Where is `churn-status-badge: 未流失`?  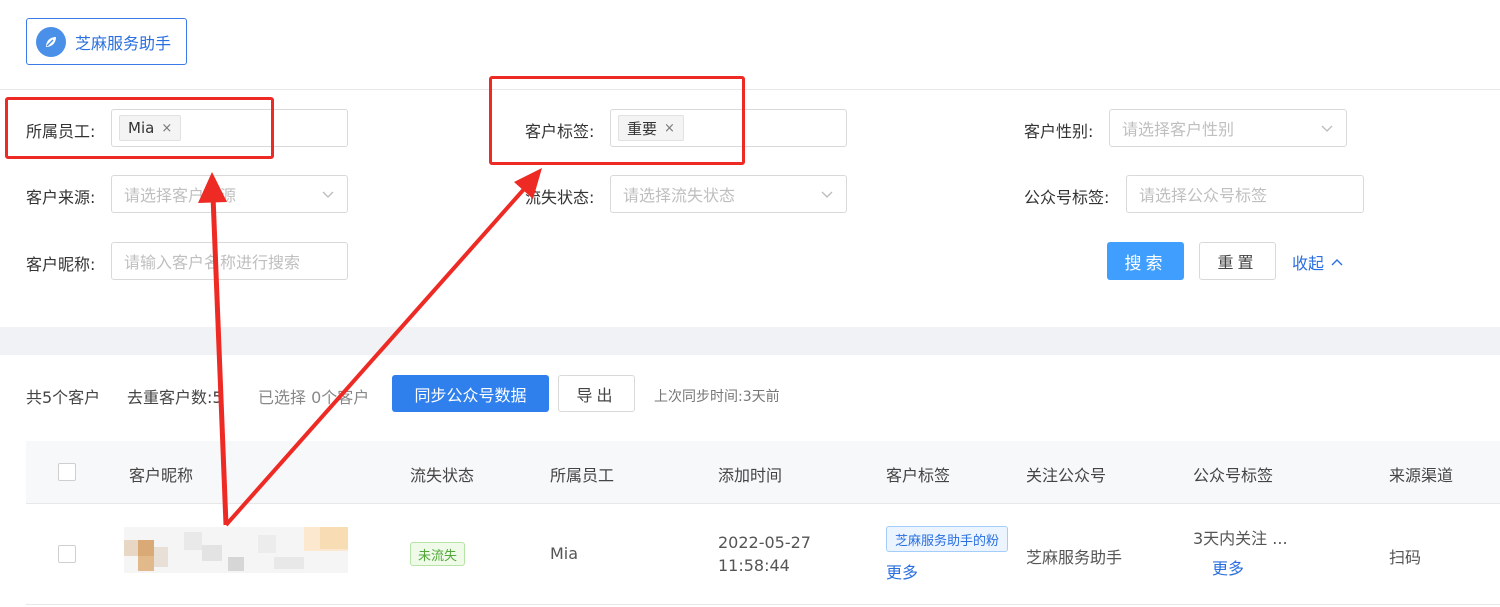 churn-status-badge: 未流失 is located at coordinates (438, 554).